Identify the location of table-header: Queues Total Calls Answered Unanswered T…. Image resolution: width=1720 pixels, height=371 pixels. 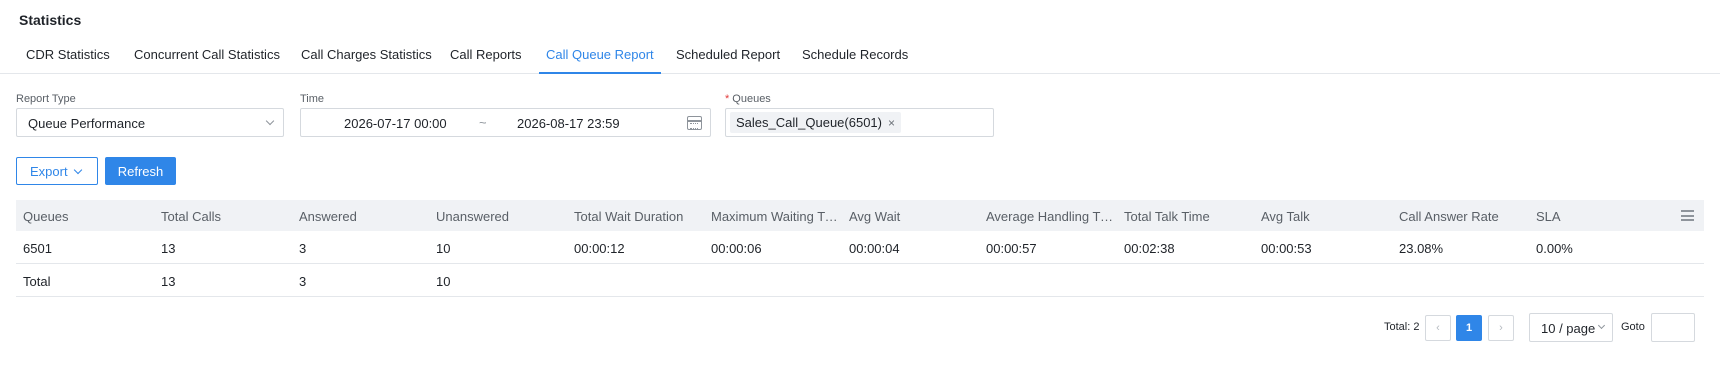
(860, 215).